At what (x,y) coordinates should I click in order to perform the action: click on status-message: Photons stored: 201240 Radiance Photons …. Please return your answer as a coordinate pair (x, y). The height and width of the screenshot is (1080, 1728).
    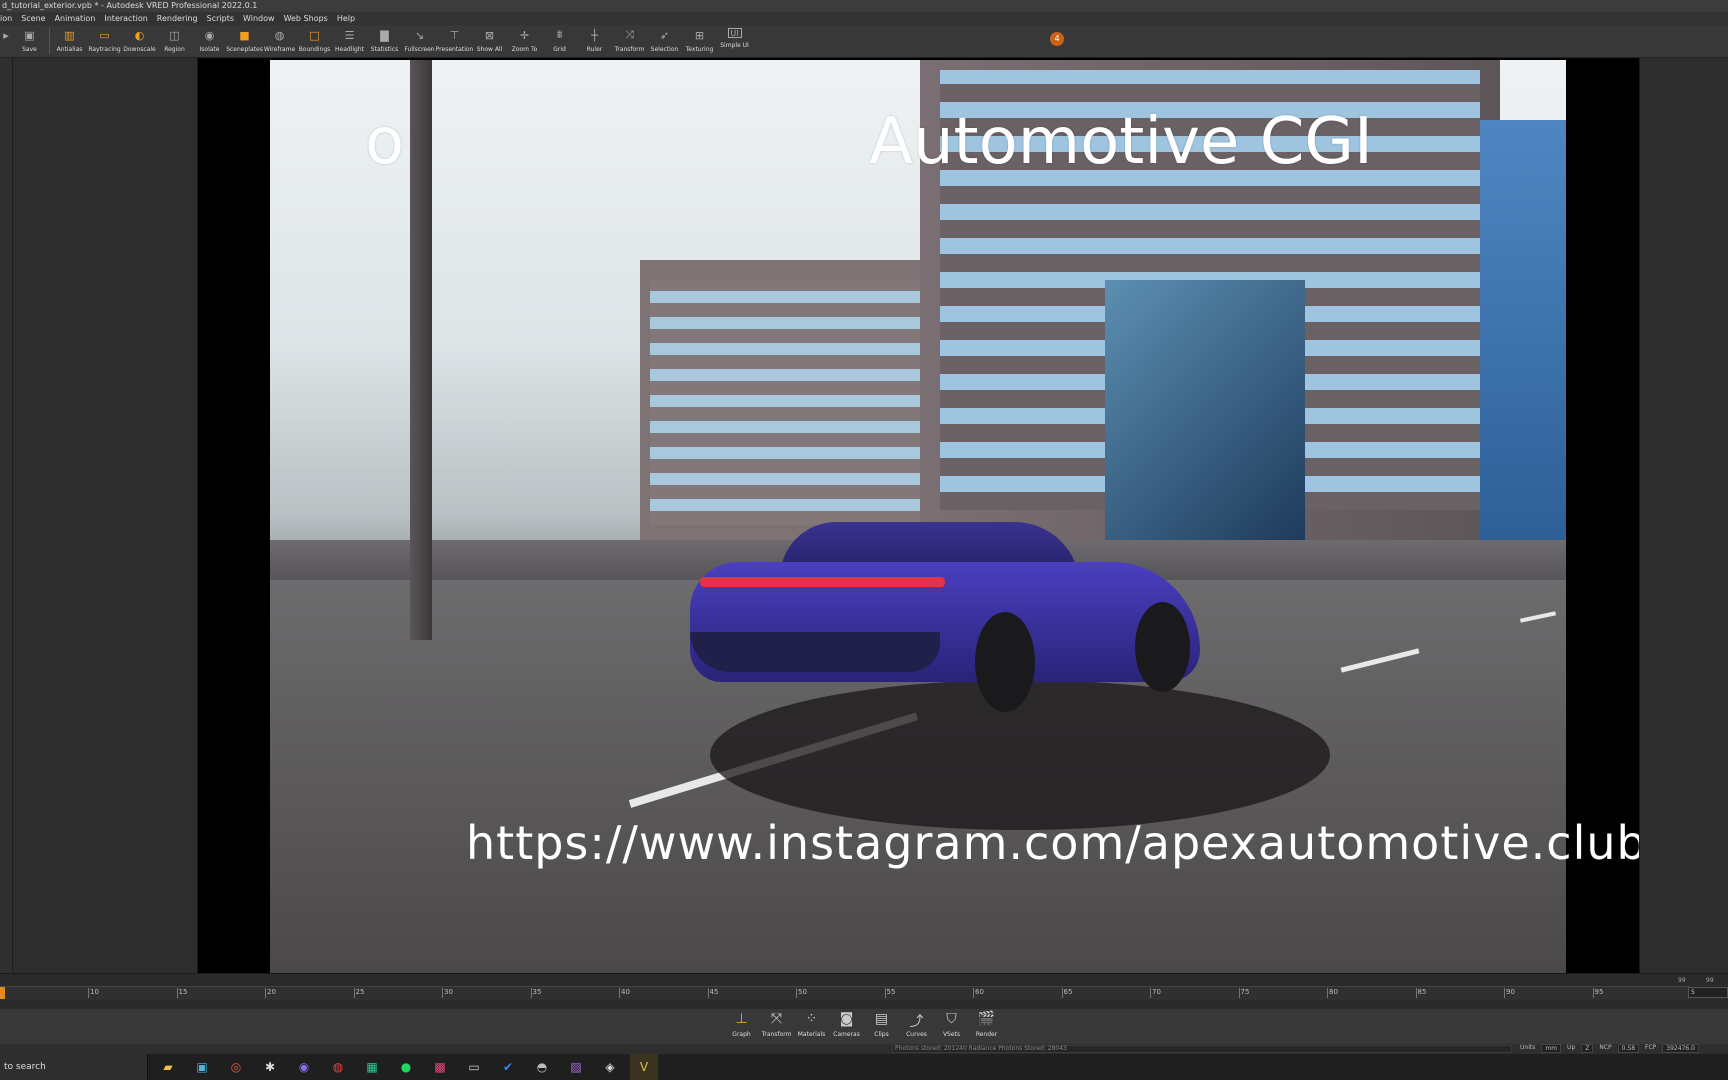
    Looking at the image, I should click on (1202, 1049).